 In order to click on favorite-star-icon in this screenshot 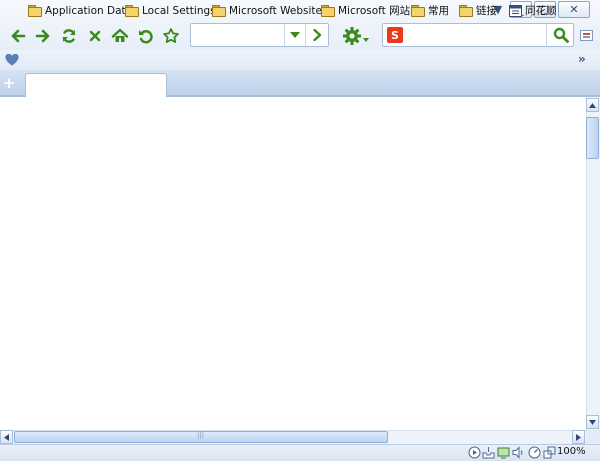, I will do `click(171, 35)`.